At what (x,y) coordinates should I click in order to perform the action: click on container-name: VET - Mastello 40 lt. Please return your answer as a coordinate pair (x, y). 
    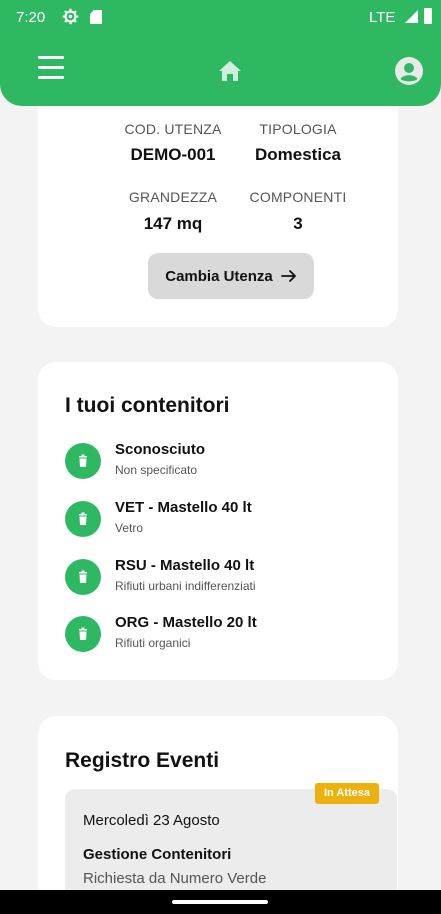
    Looking at the image, I should click on (183, 507).